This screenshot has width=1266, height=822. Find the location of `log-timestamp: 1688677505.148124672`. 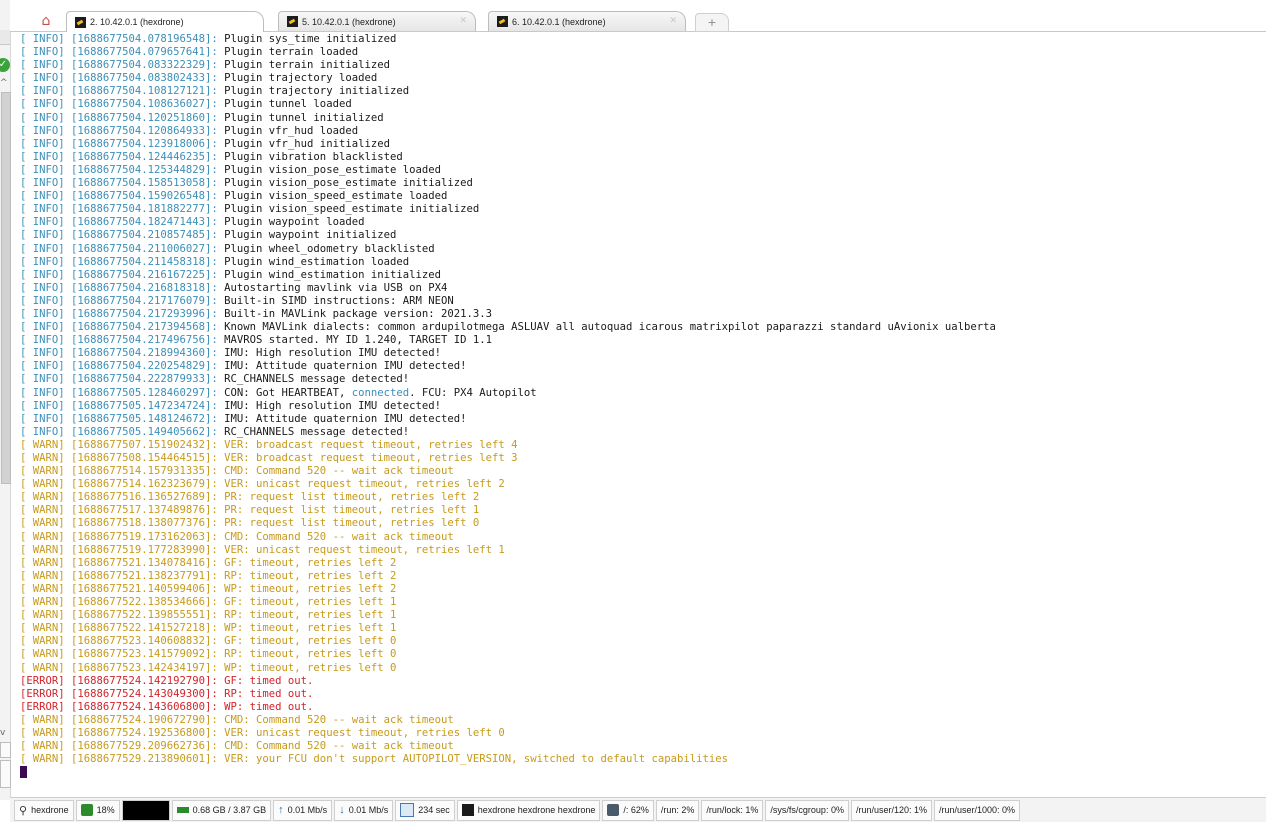

log-timestamp: 1688677505.148124672 is located at coordinates (141, 418).